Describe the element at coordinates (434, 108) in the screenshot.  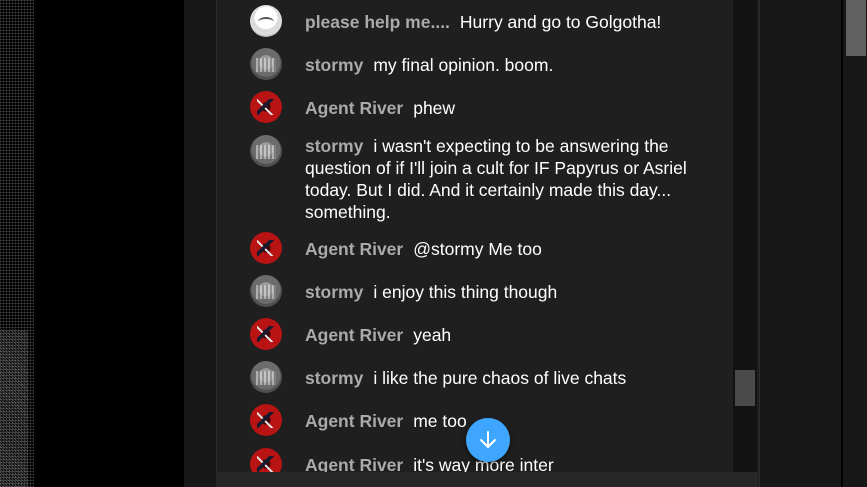
I see `message-text: phew` at that location.